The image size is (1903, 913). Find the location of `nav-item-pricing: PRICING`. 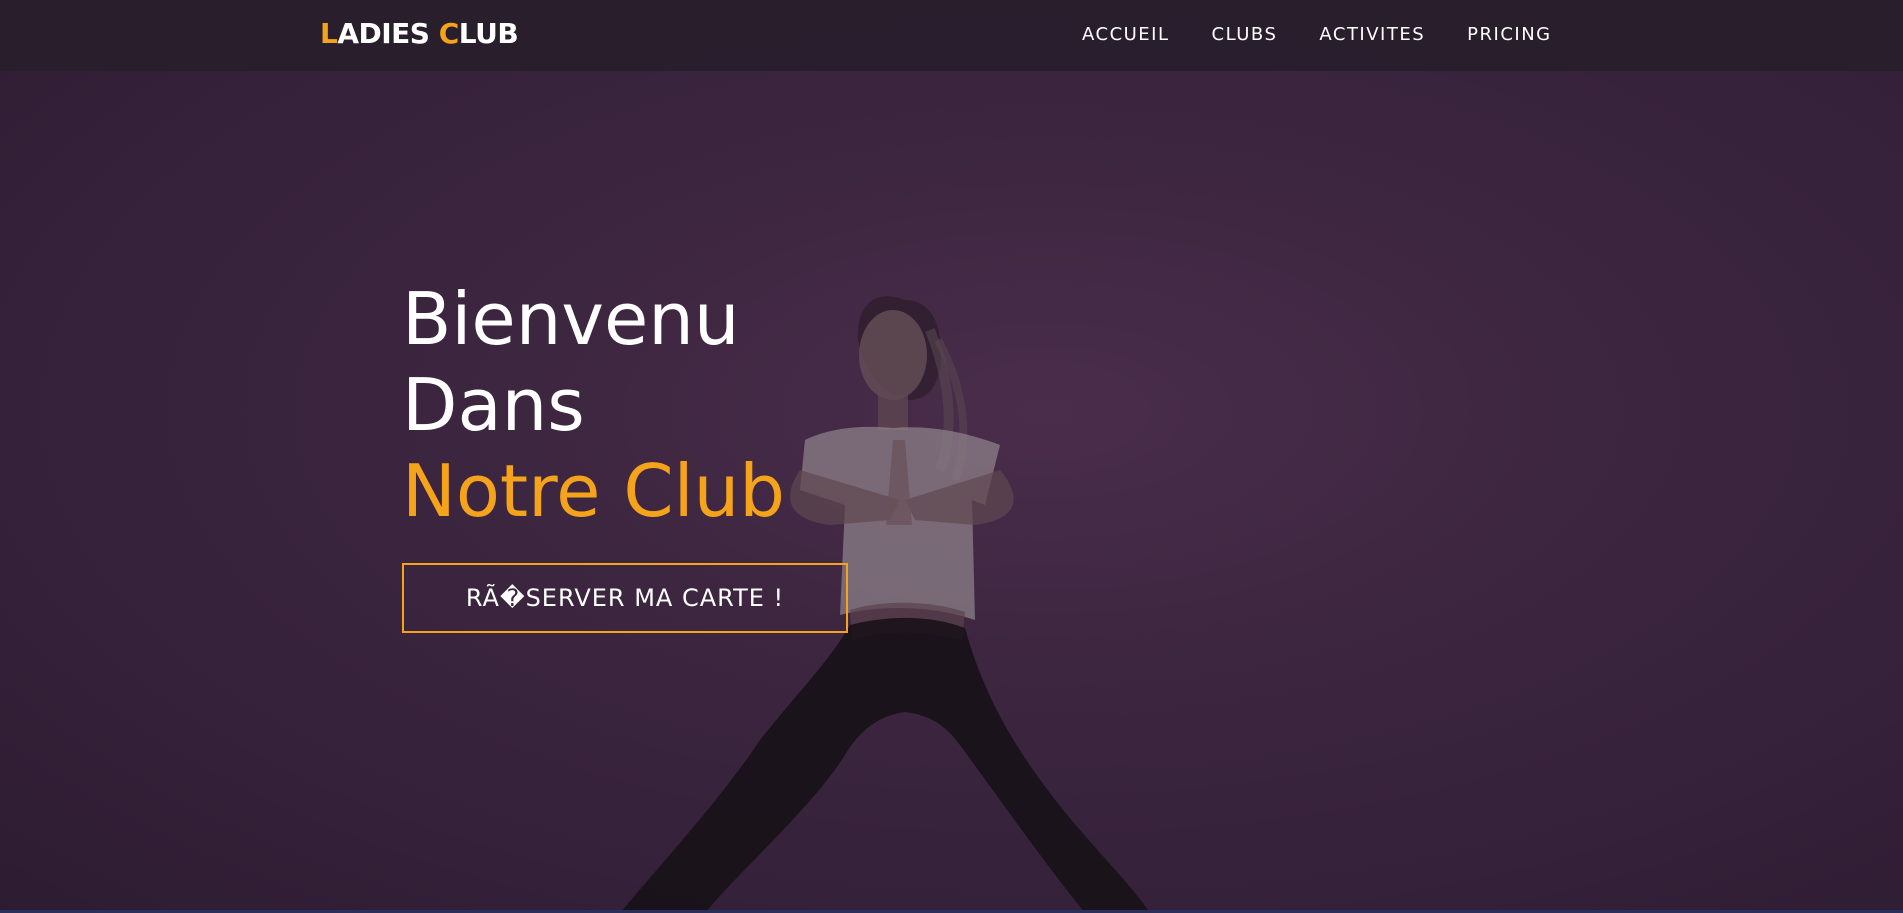

nav-item-pricing: PRICING is located at coordinates (1509, 34).